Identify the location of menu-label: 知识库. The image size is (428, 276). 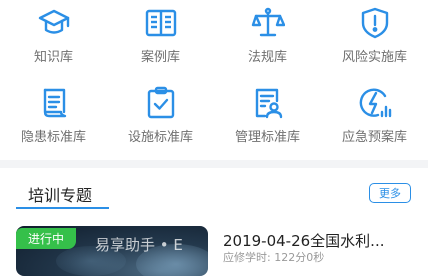
(53, 57).